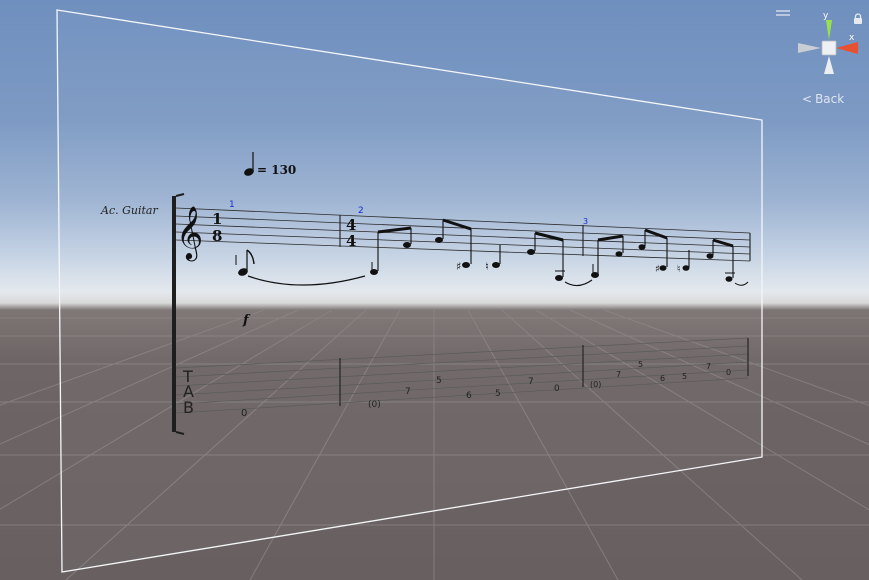 Image resolution: width=869 pixels, height=580 pixels. What do you see at coordinates (129, 210) in the screenshot?
I see `instrument-label: Ac. Guitar` at bounding box center [129, 210].